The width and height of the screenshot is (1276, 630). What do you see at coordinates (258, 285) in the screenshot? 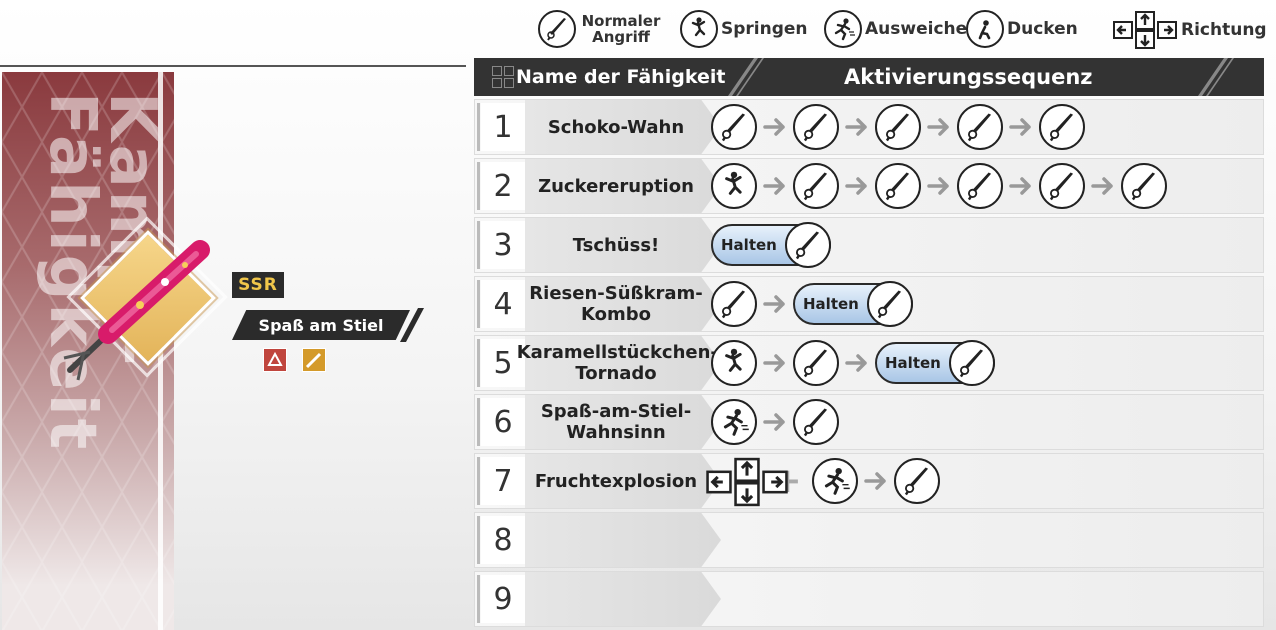
I see `rarity-badge: SSR` at bounding box center [258, 285].